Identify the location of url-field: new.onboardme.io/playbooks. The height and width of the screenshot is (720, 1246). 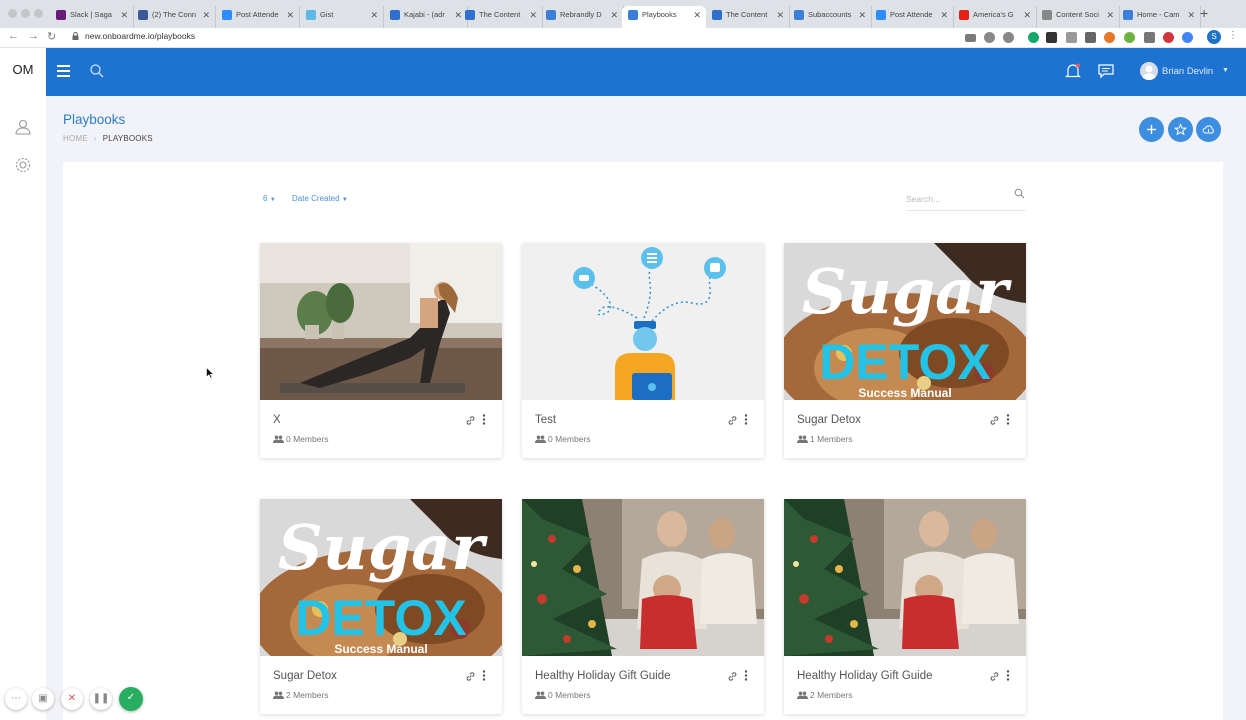
(140, 36).